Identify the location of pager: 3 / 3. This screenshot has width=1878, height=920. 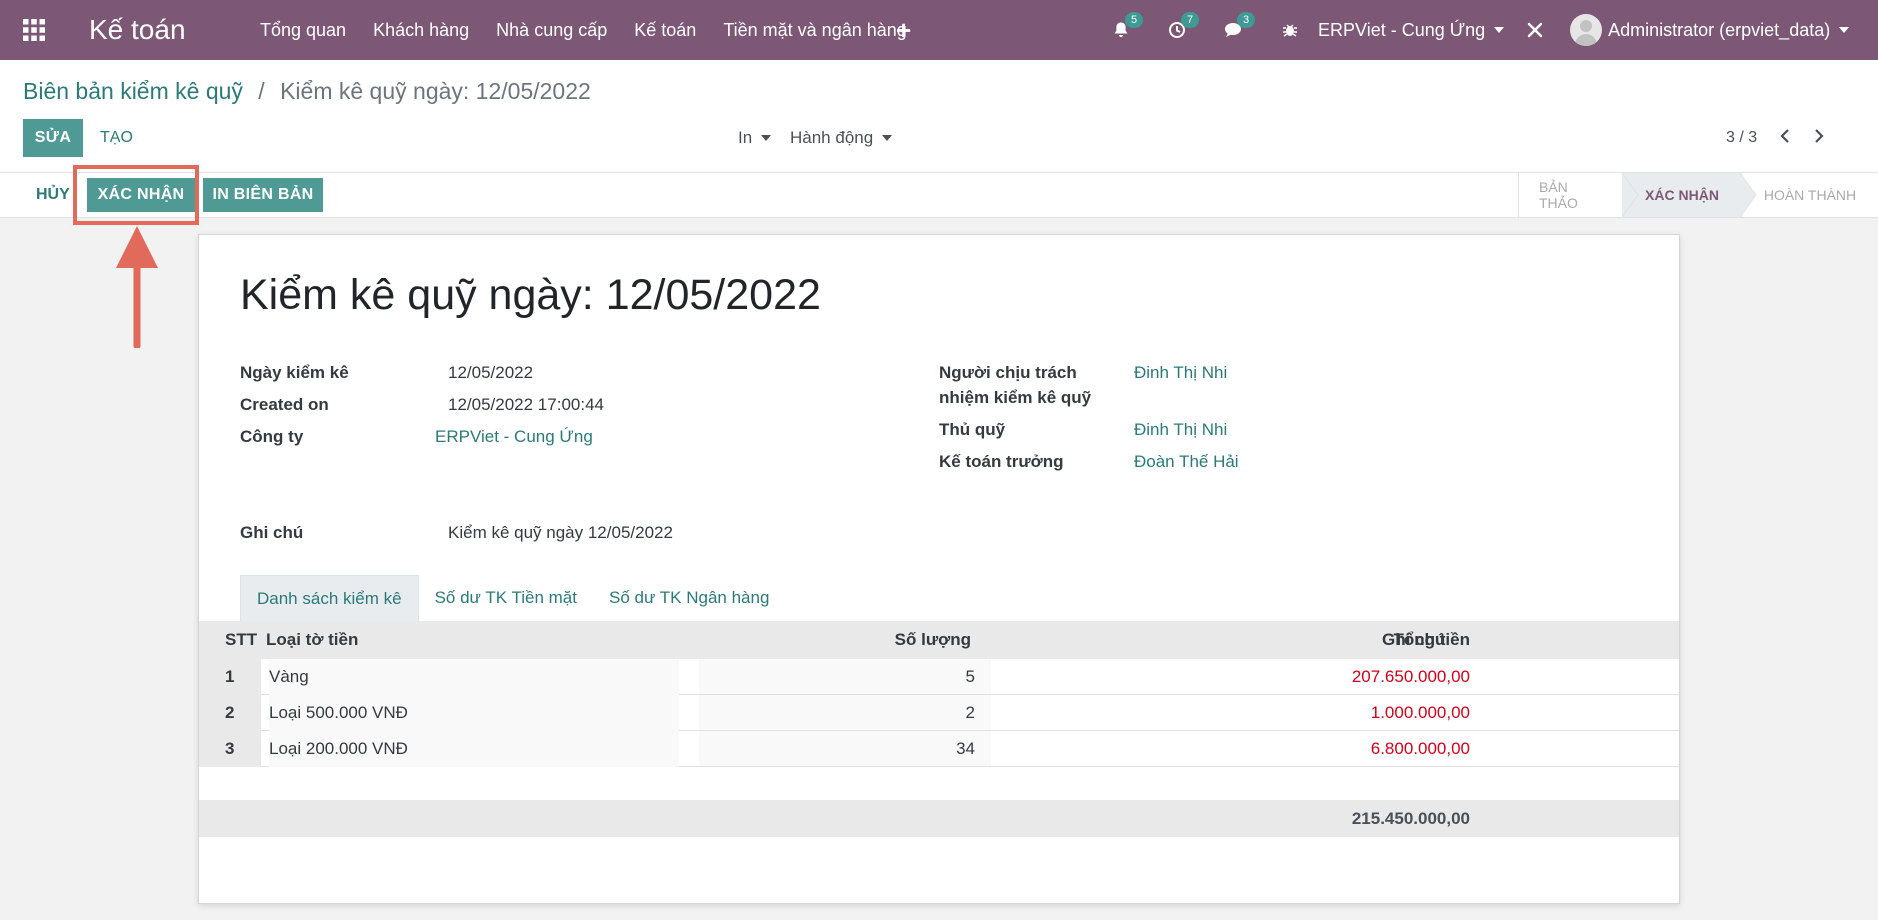
(1775, 138).